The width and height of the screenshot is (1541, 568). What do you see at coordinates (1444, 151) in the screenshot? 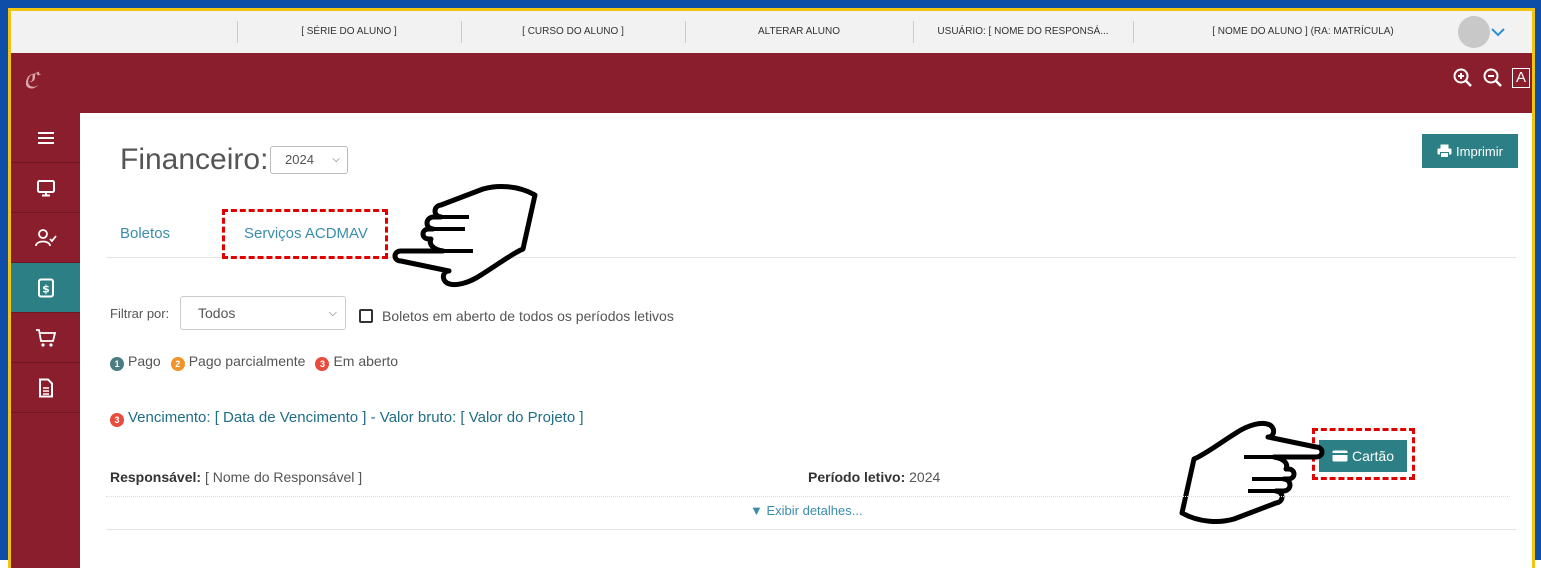
I see `printer-icon` at bounding box center [1444, 151].